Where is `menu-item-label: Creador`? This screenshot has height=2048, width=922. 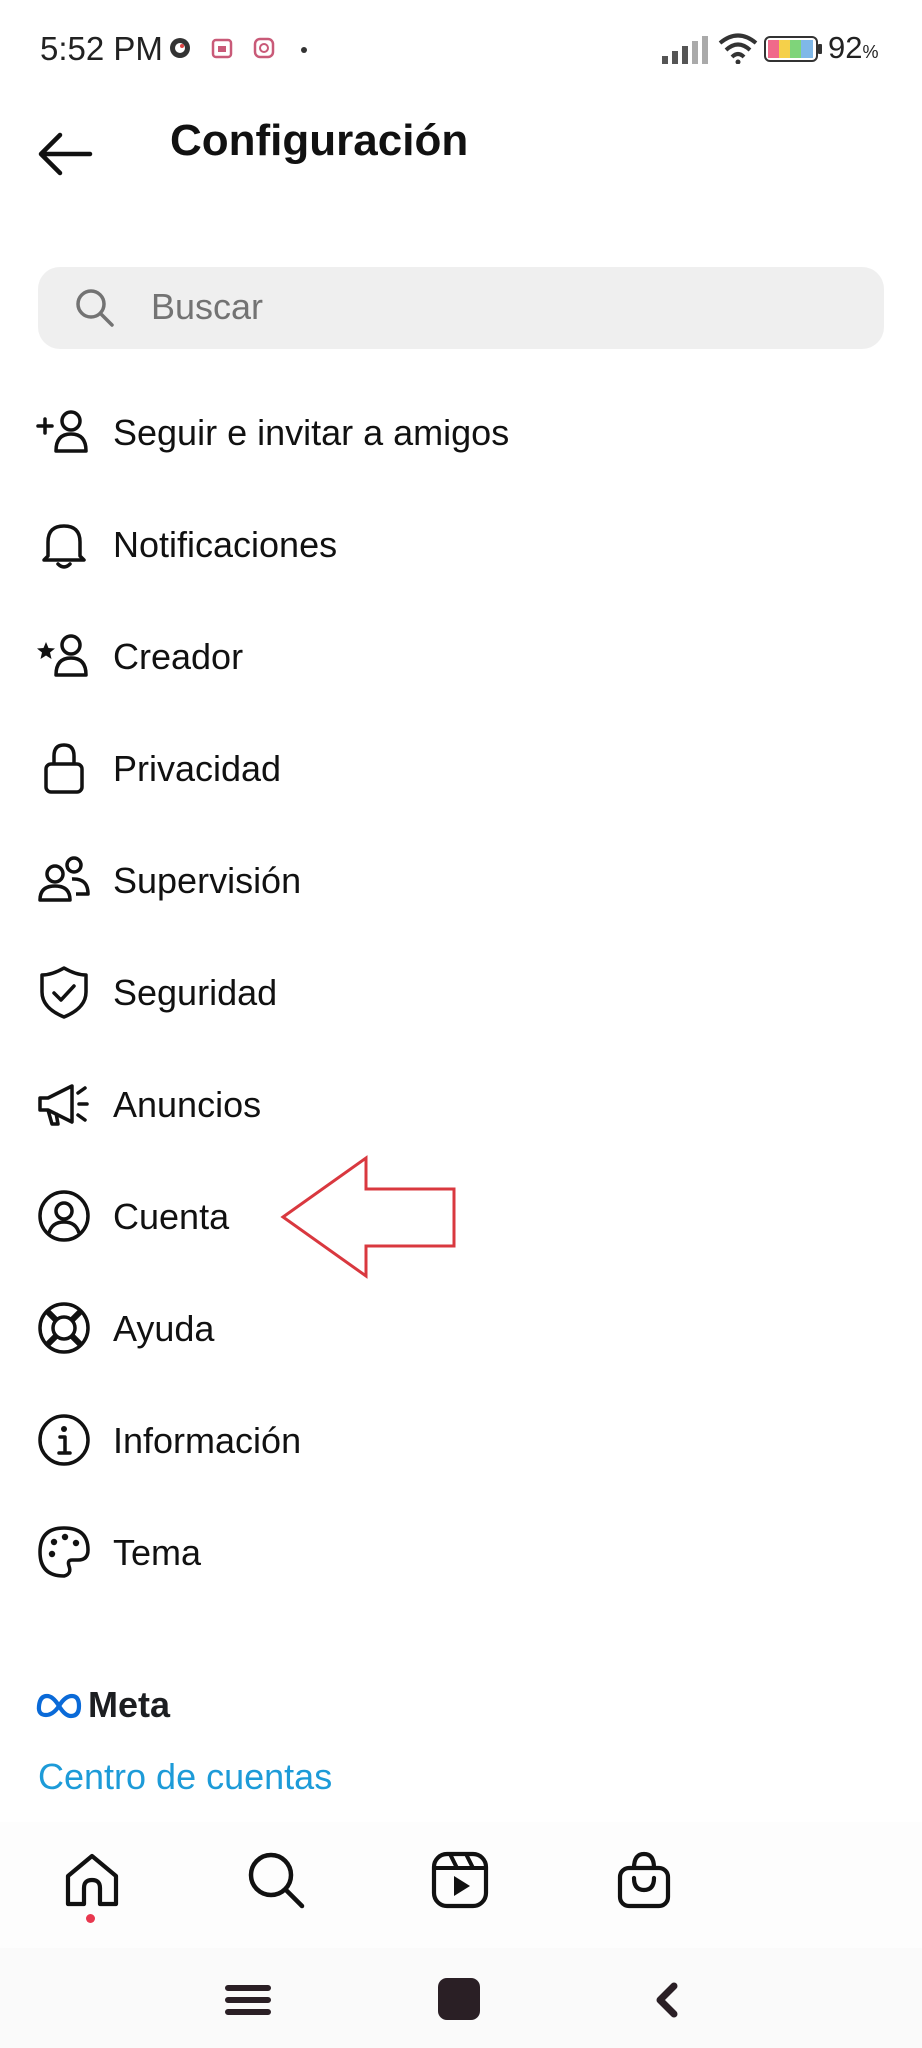
menu-item-label: Creador is located at coordinates (178, 656).